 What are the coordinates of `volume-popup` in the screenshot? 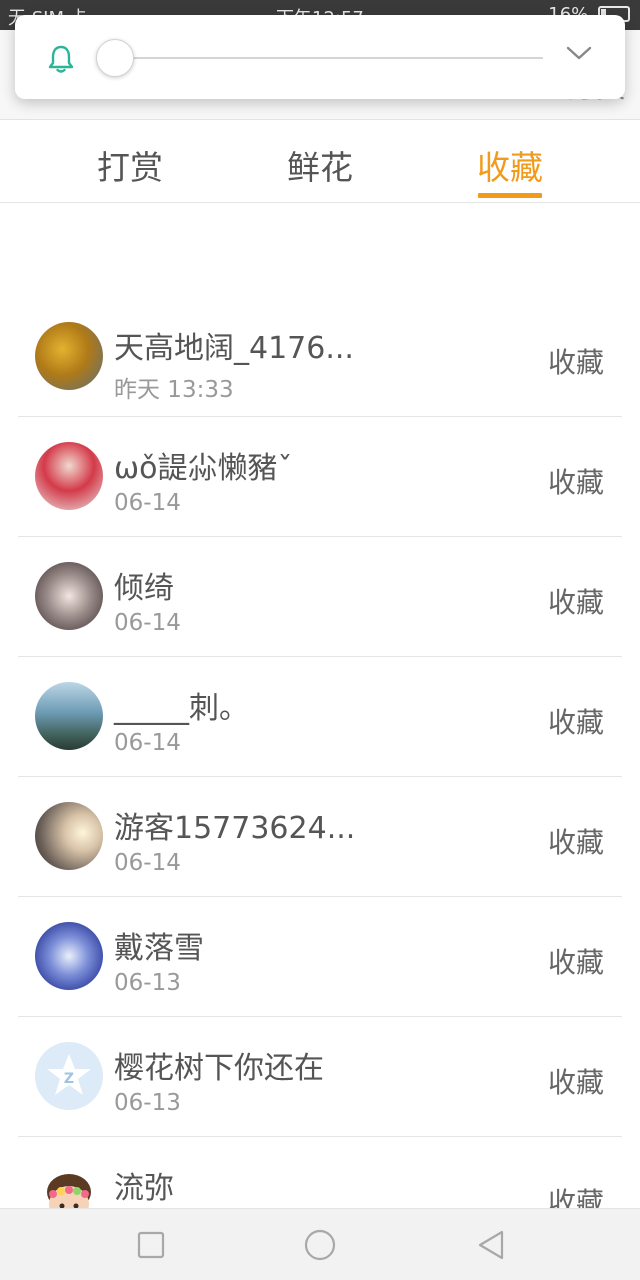 It's located at (320, 57).